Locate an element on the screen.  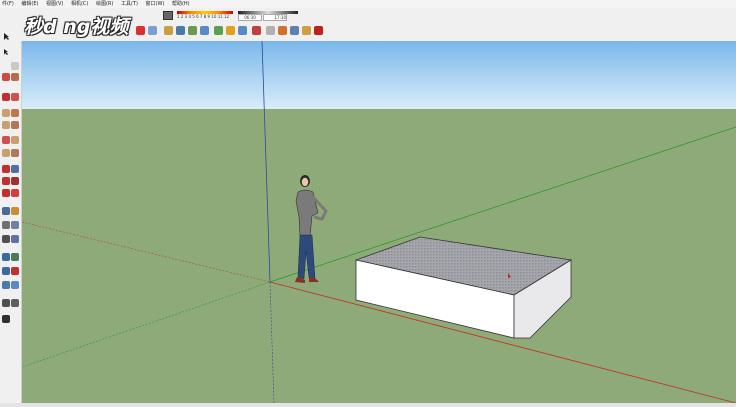
scale-icon is located at coordinates (6, 193).